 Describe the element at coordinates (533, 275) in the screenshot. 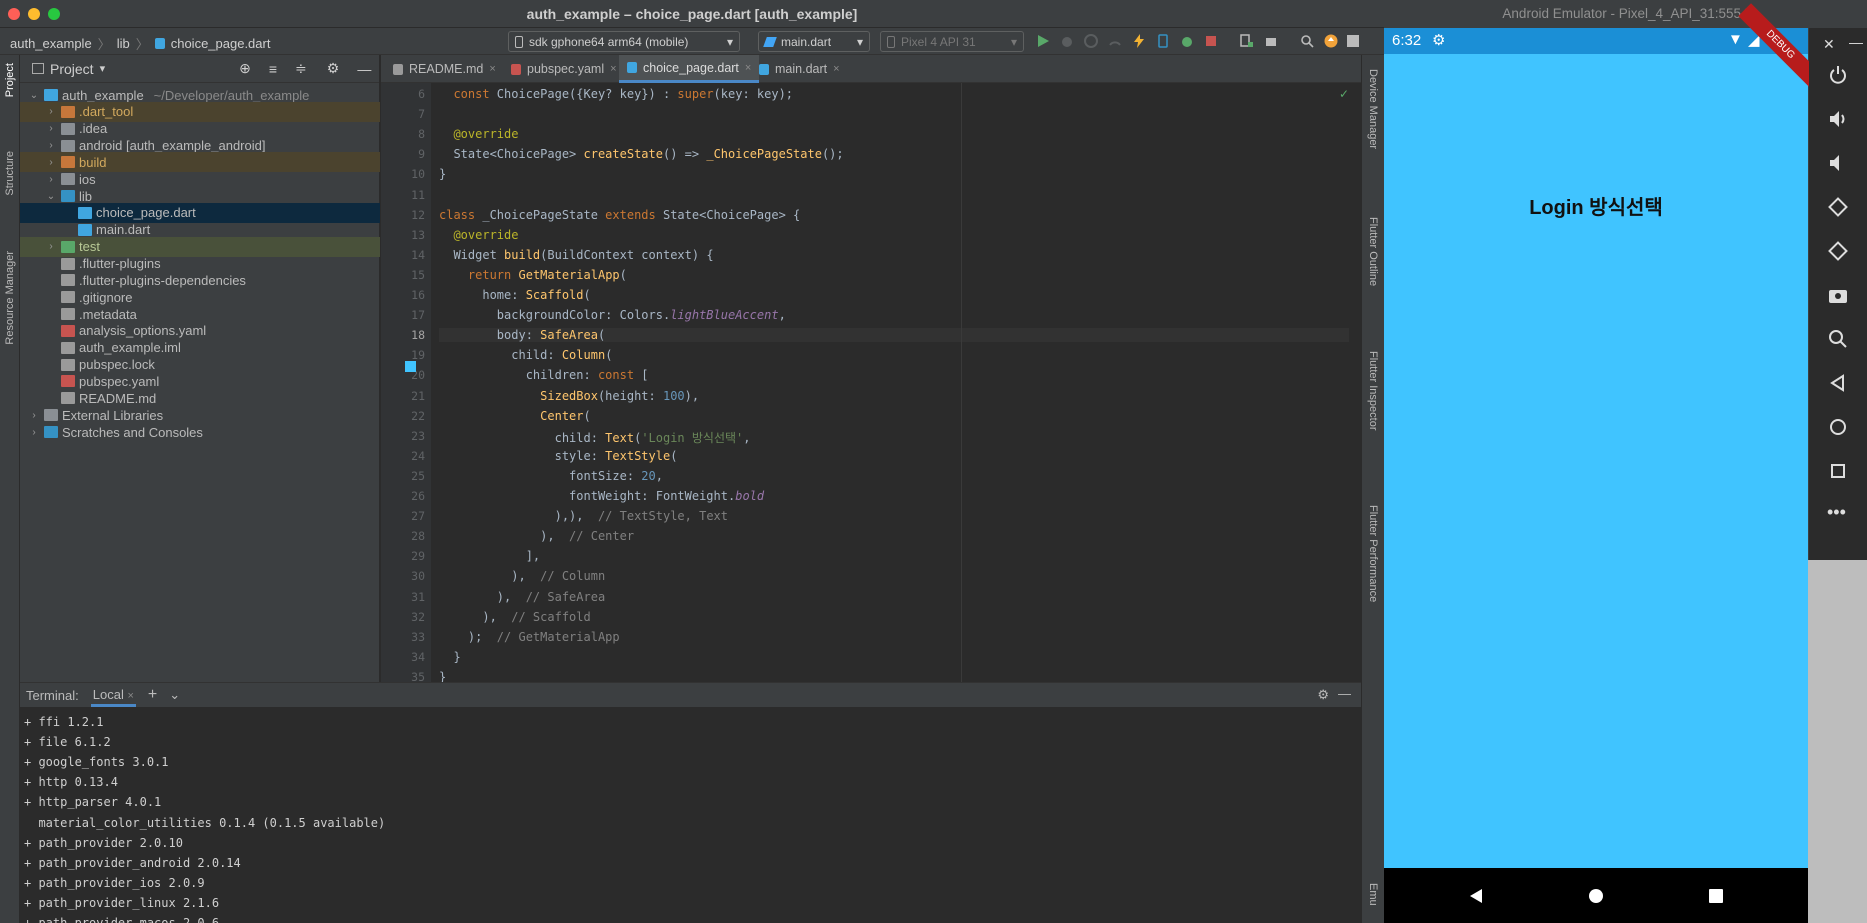

I see `code-line: return GetMaterialApp(` at that location.